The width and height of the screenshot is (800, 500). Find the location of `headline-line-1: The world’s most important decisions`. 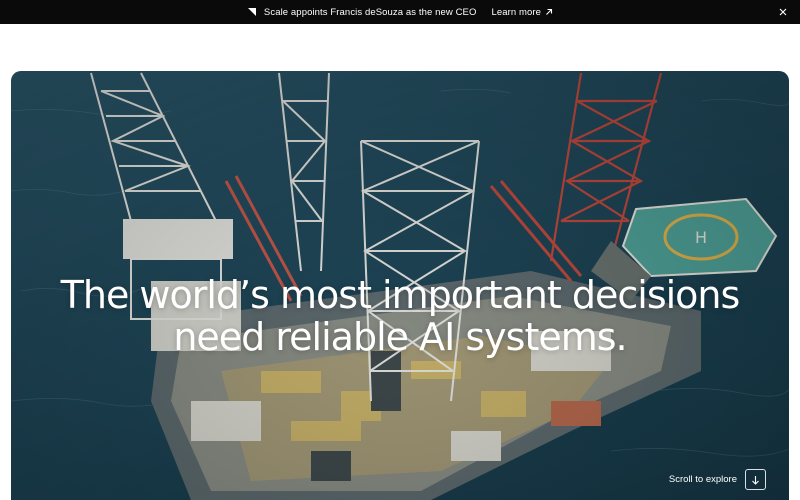

headline-line-1: The world’s most important decisions is located at coordinates (400, 295).